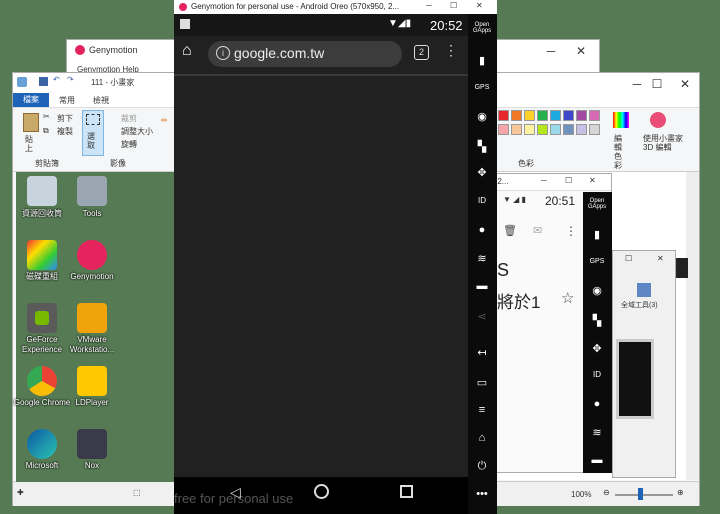 Image resolution: width=720 pixels, height=514 pixels. I want to click on menu-icon: ≡, so click(482, 410).